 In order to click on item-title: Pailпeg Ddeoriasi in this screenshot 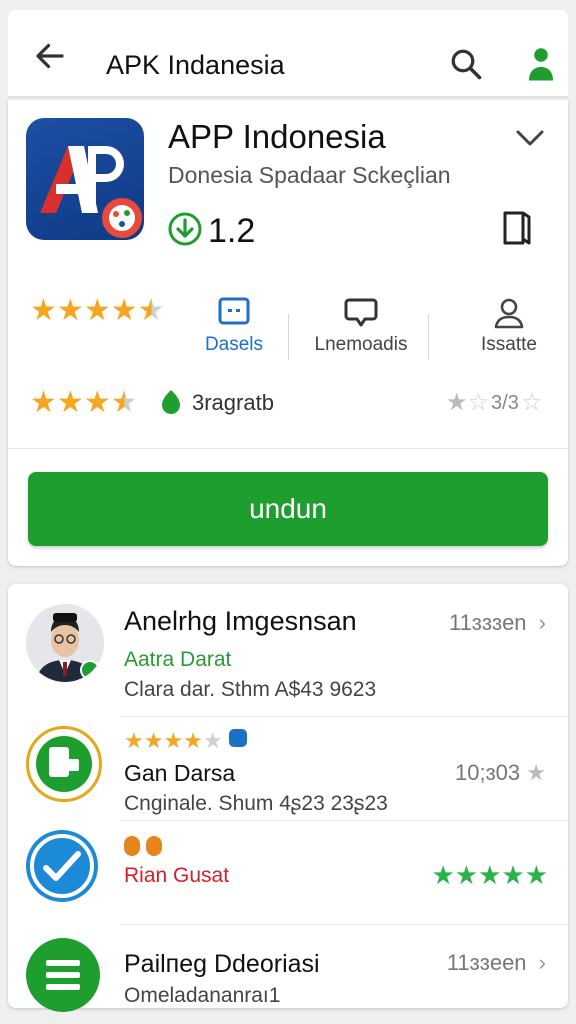, I will do `click(222, 964)`.